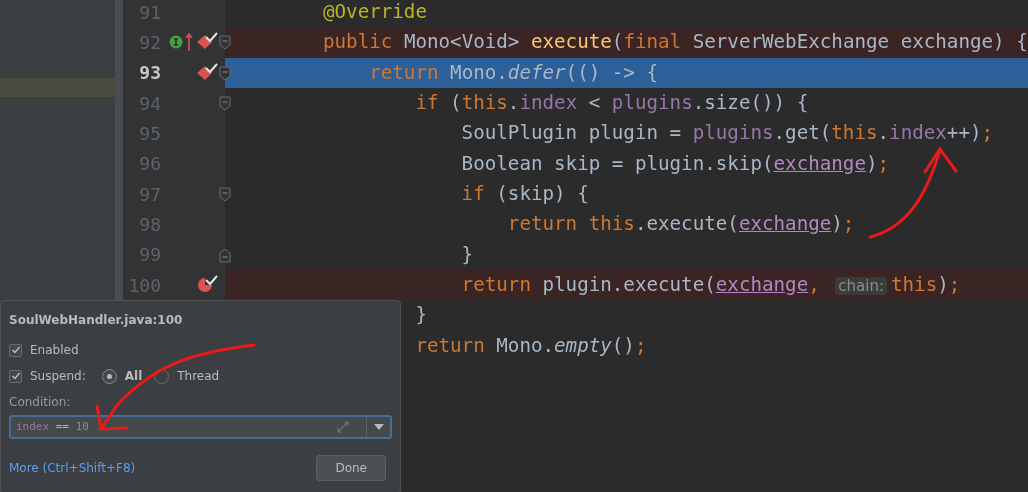 The image size is (1028, 492). I want to click on field-label: Condition:, so click(40, 402).